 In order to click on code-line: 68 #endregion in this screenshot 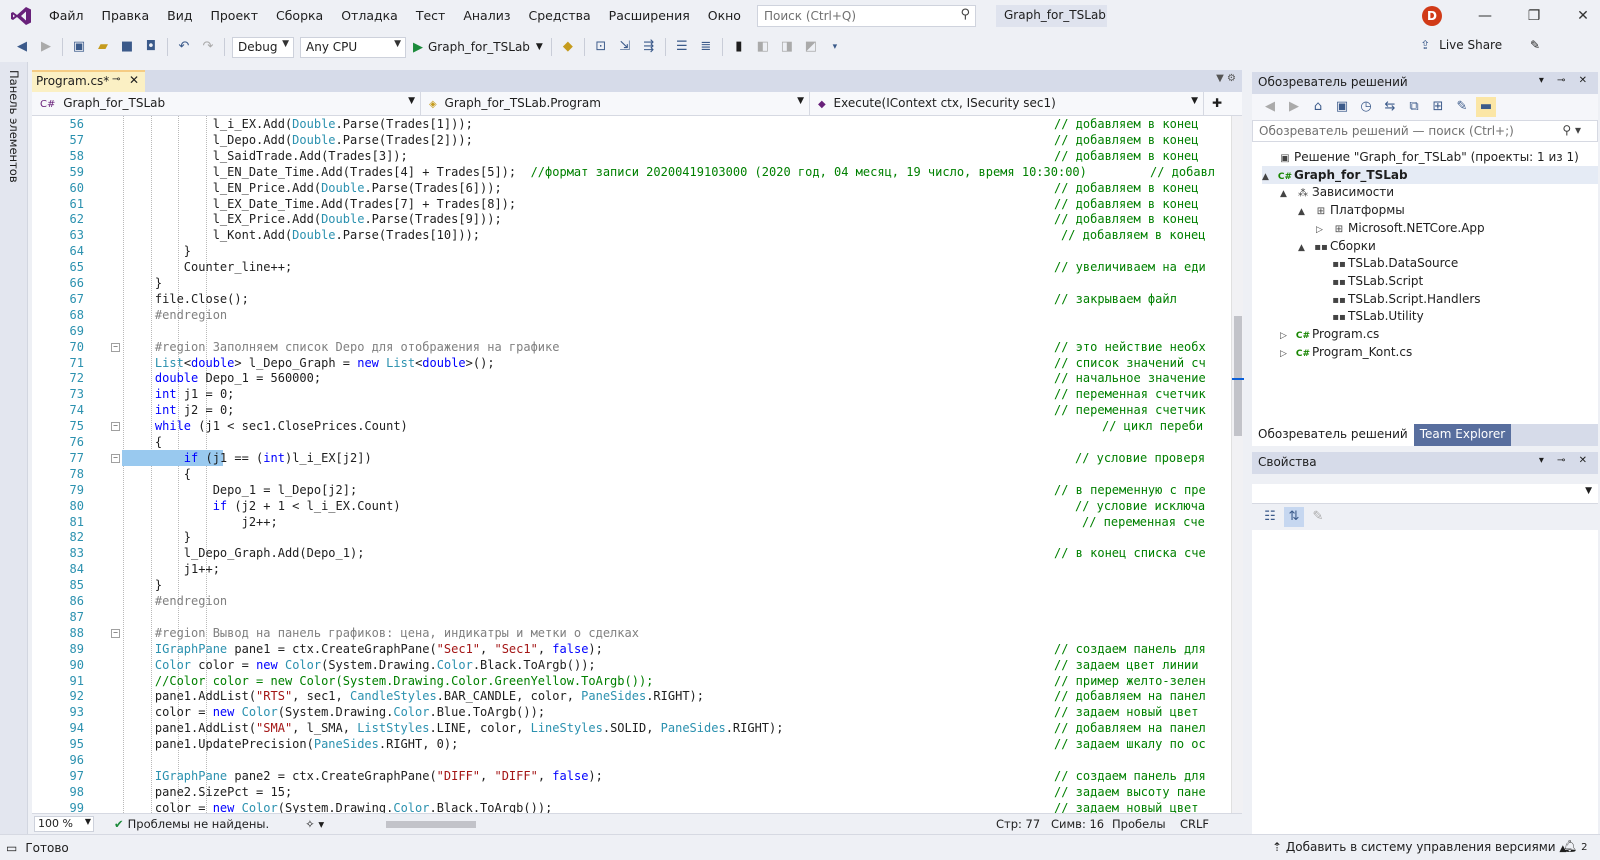, I will do `click(631, 315)`.